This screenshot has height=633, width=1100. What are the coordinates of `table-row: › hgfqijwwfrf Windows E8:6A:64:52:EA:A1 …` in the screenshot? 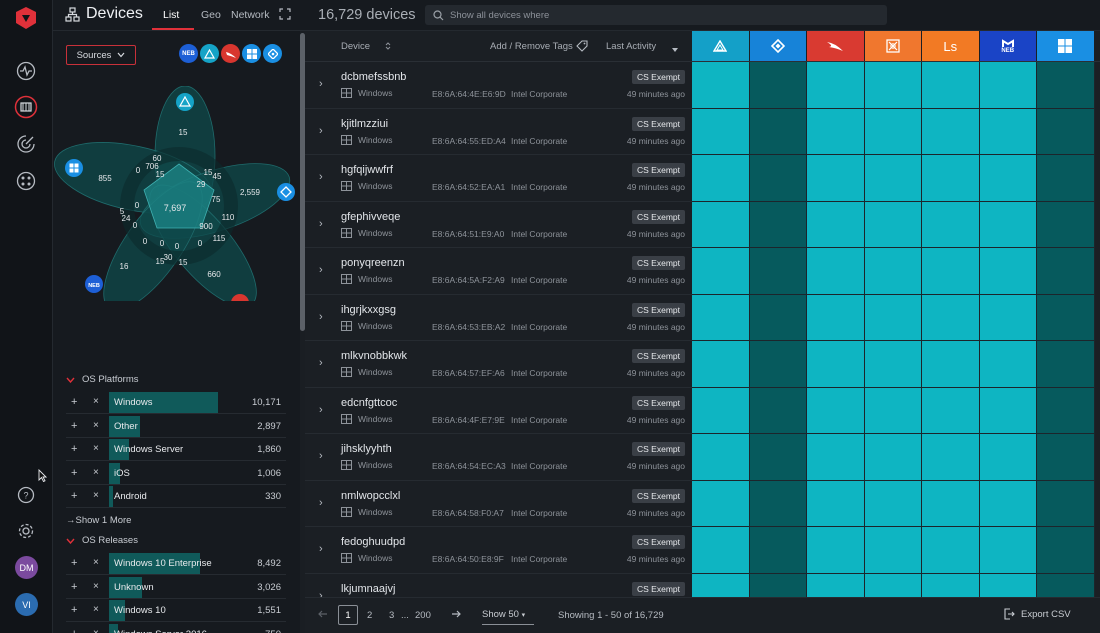 It's located at (702, 178).